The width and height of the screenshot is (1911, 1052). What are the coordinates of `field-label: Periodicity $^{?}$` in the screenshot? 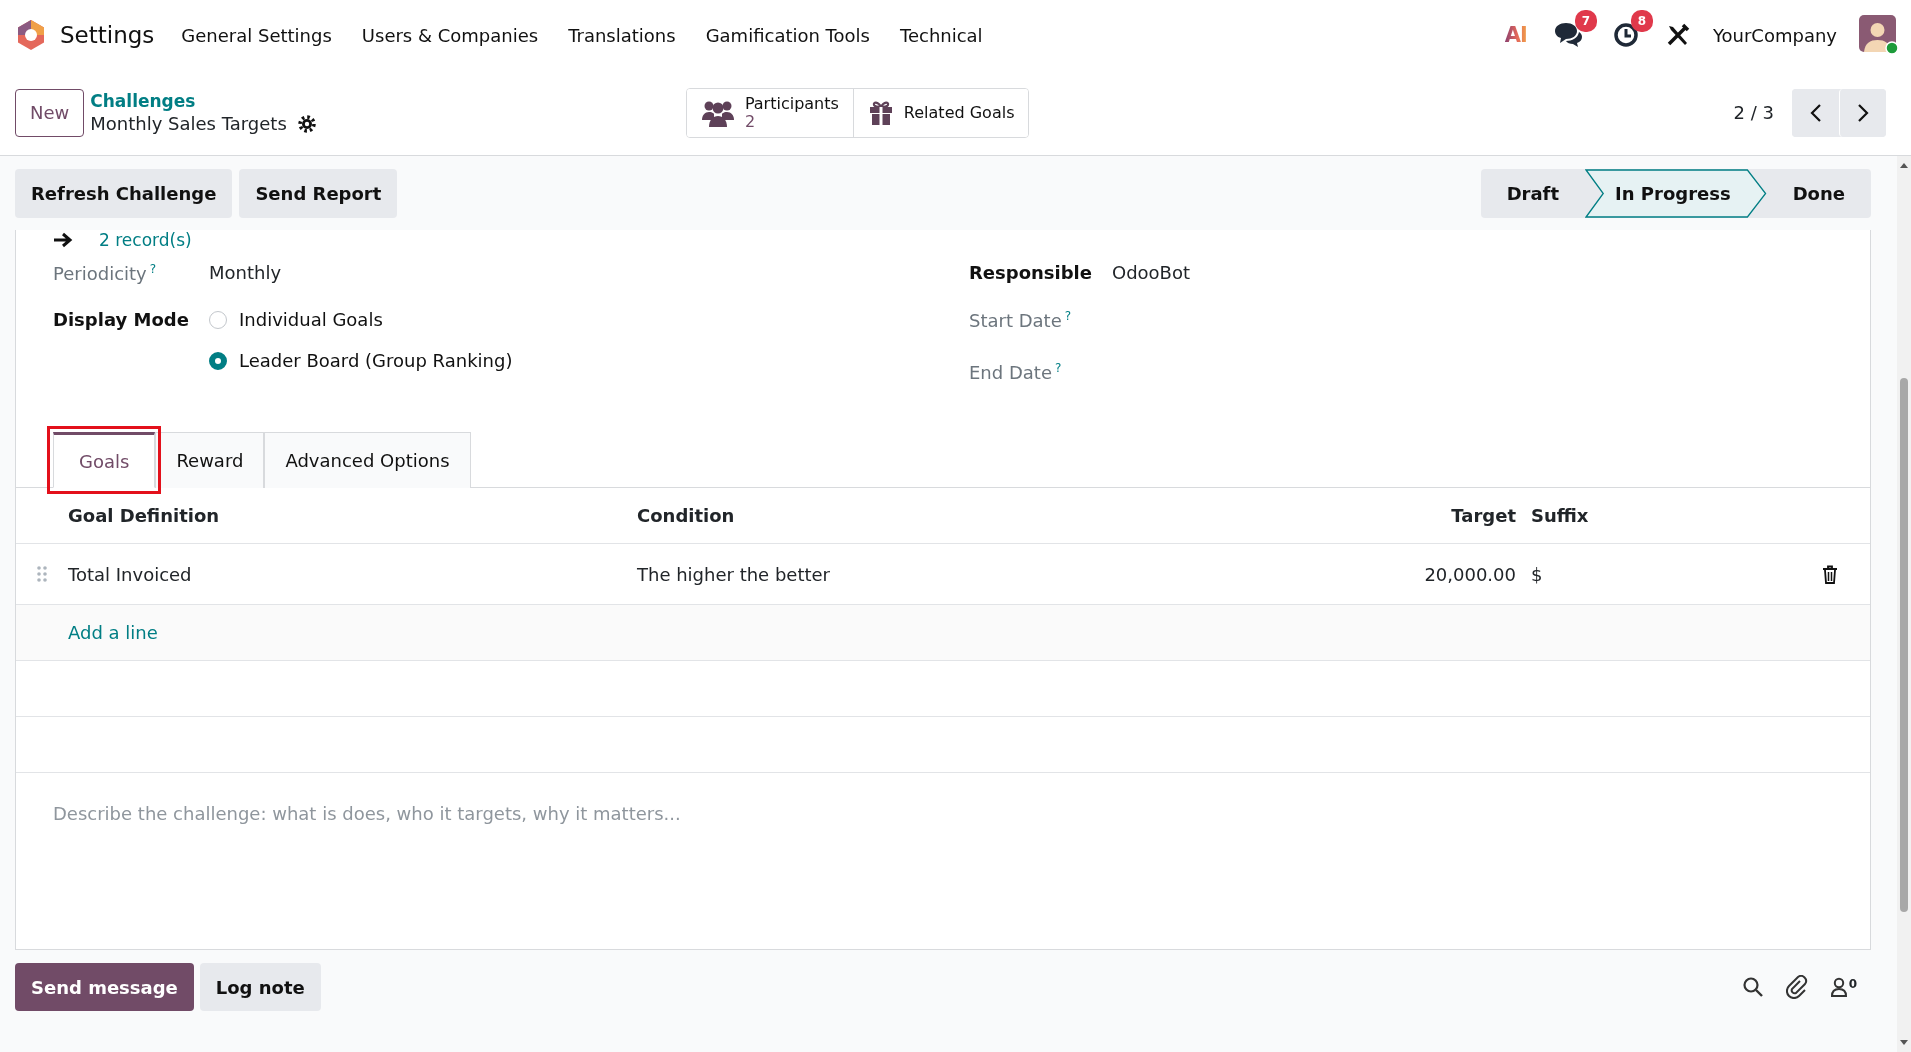 It's located at (105, 272).